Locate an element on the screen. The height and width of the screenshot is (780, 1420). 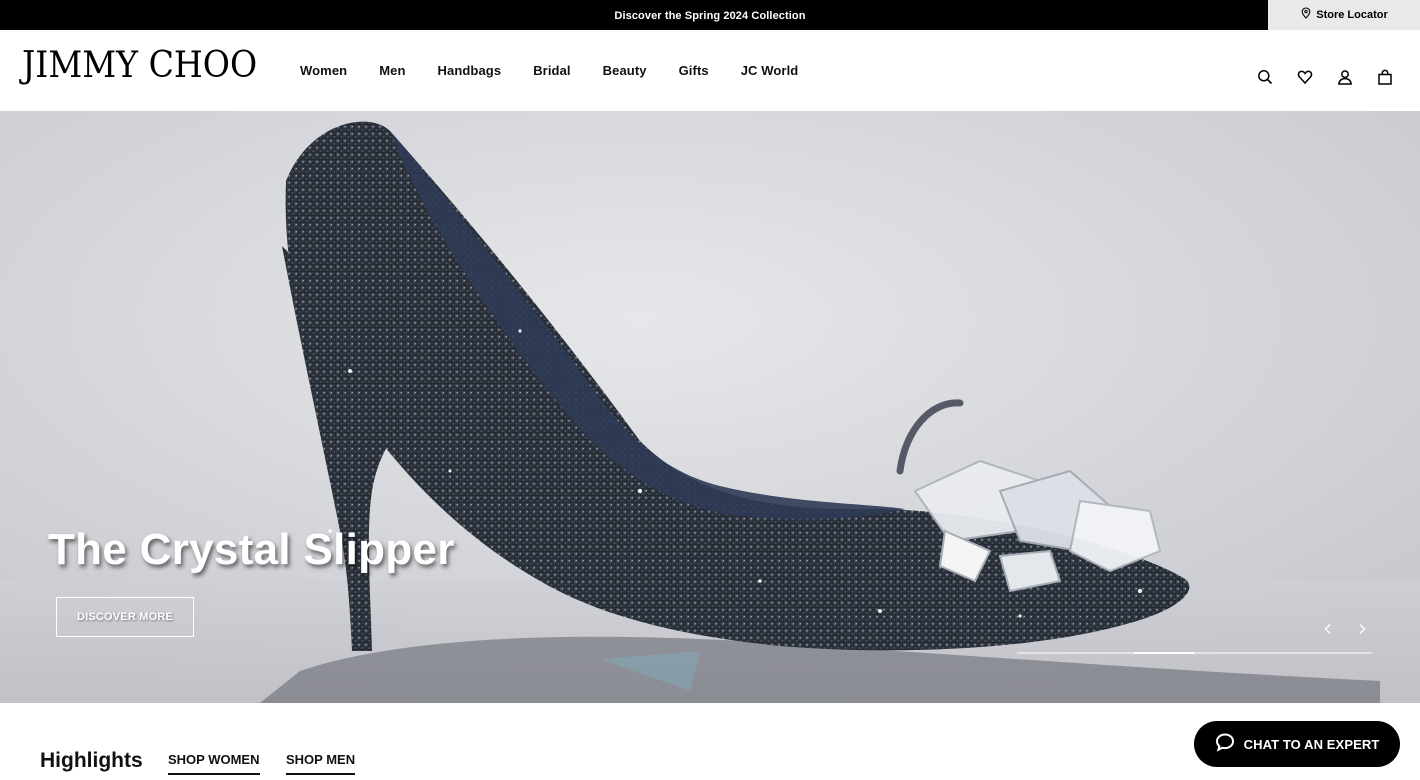
store-locator-button: Store Locator is located at coordinates (1344, 15).